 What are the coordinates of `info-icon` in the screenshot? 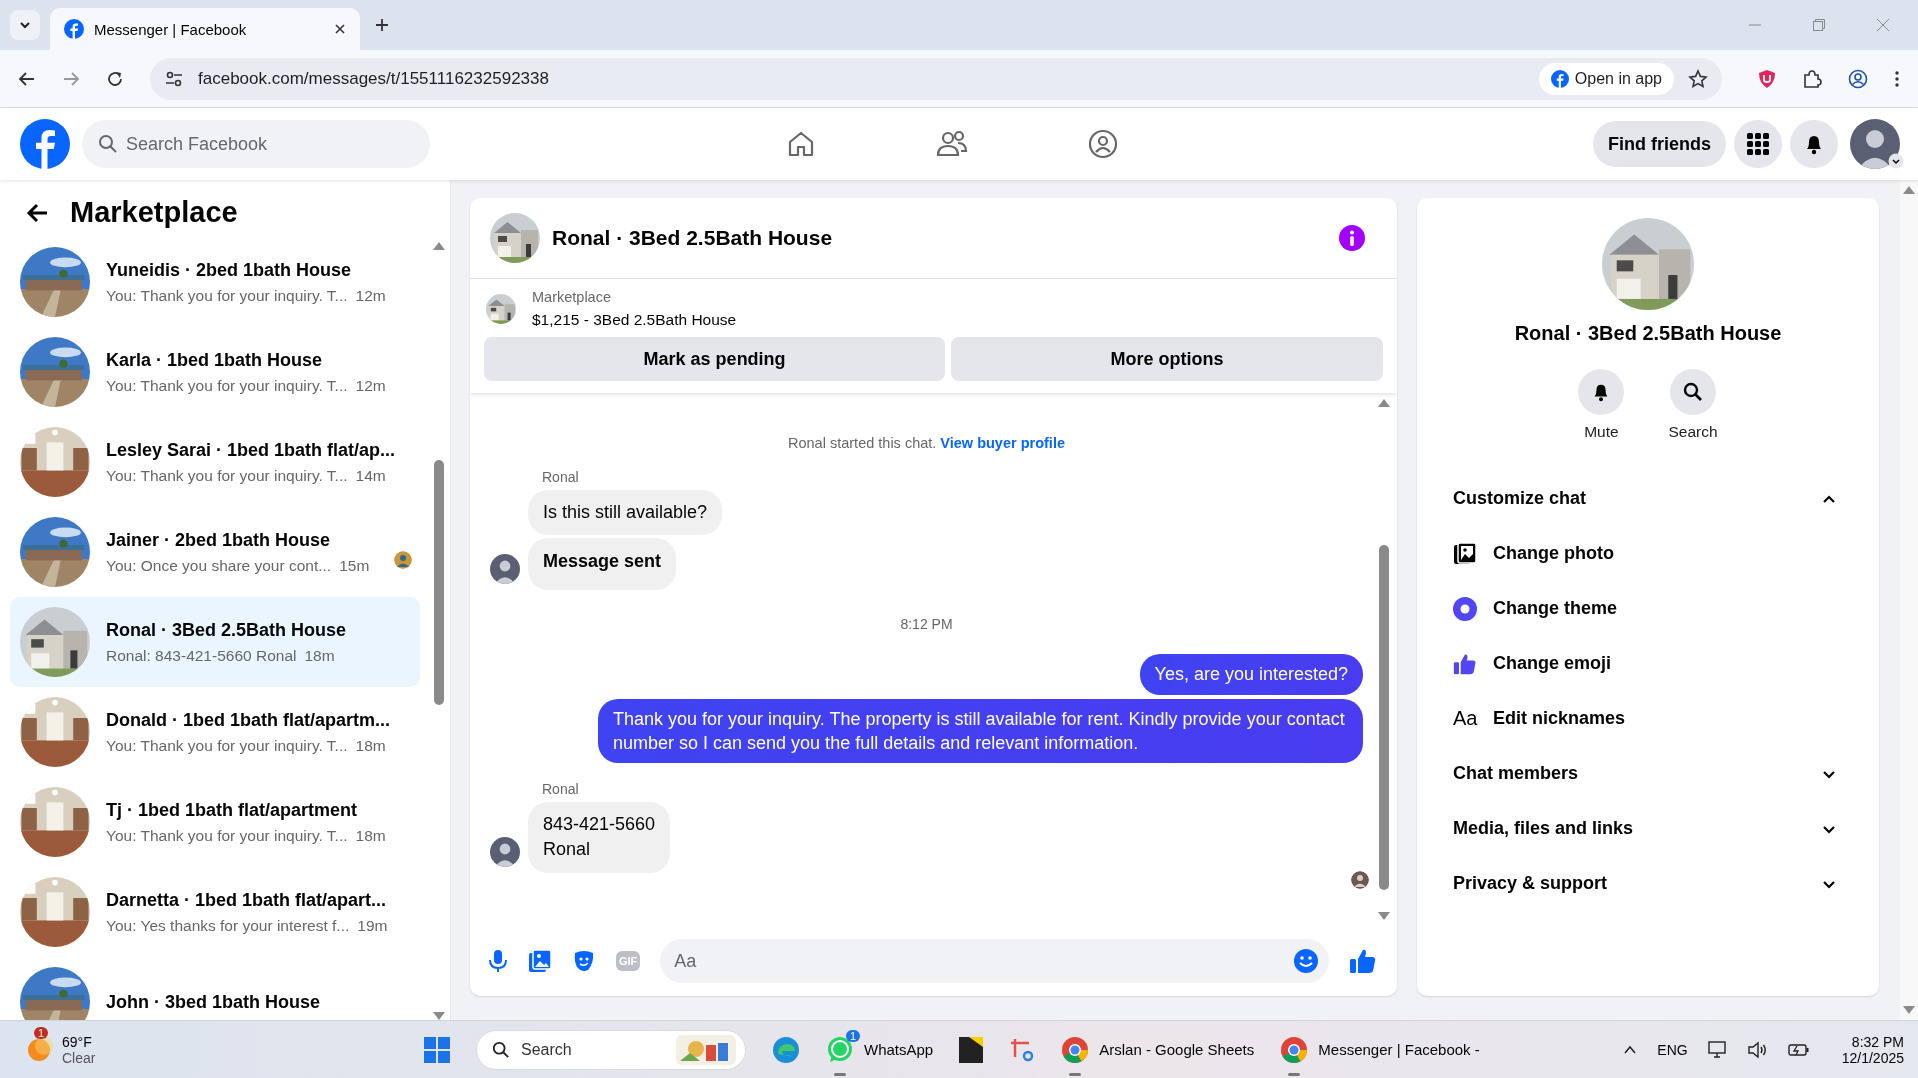 It's located at (1352, 238).